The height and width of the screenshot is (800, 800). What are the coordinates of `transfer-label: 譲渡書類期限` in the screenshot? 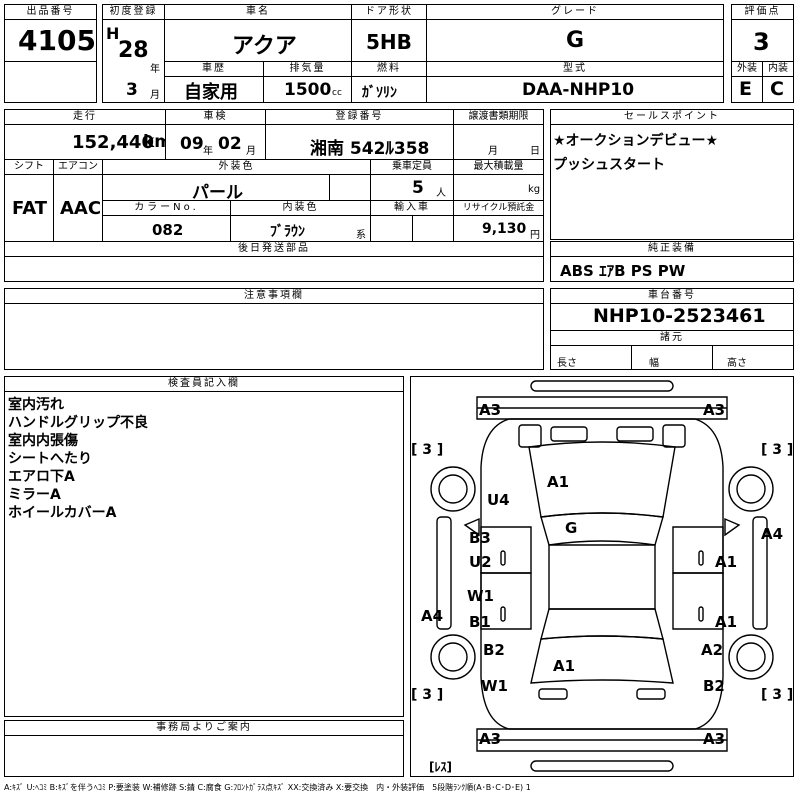 It's located at (498, 117).